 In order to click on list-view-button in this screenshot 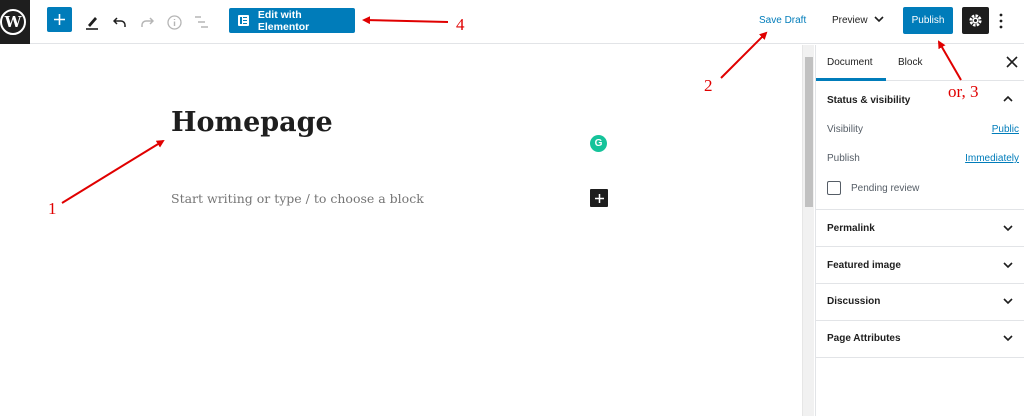, I will do `click(201, 22)`.